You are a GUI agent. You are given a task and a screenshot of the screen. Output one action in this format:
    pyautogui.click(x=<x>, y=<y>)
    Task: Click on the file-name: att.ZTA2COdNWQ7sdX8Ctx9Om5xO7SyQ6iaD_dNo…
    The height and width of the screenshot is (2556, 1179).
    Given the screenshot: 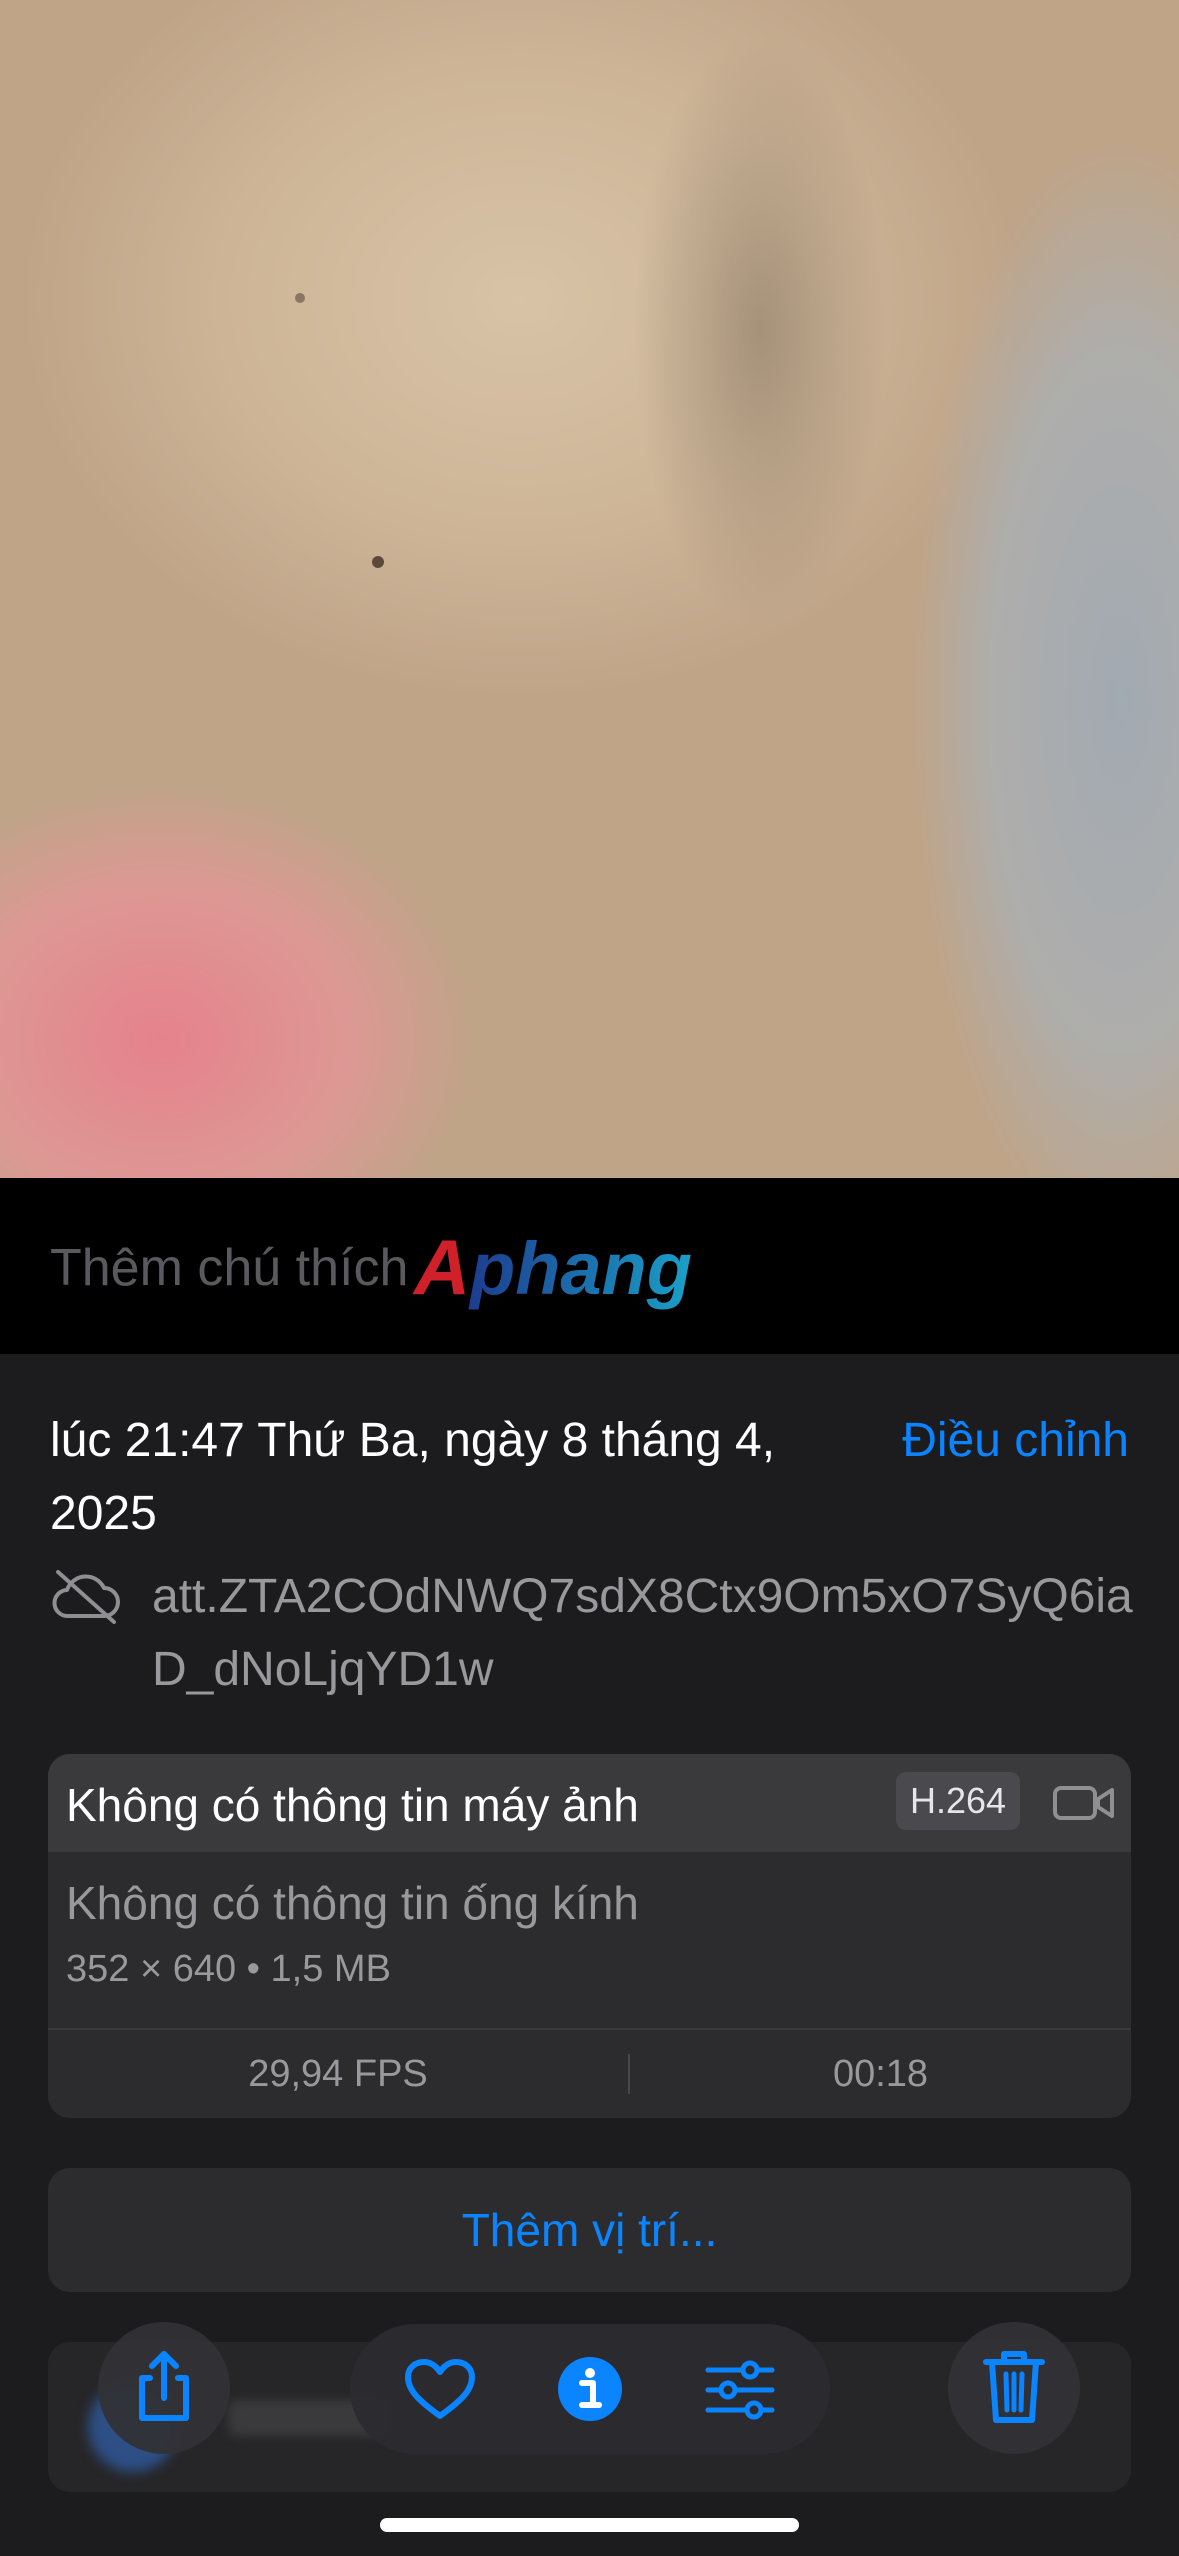 What is the action you would take?
    pyautogui.click(x=642, y=1633)
    